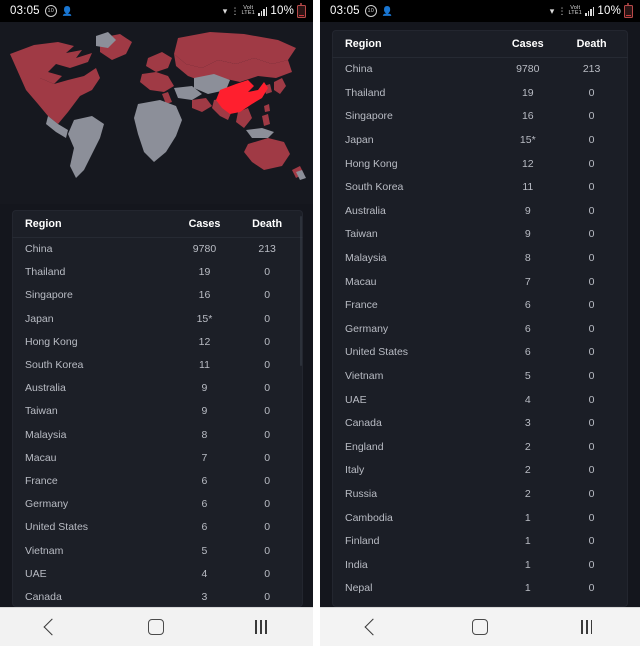 The height and width of the screenshot is (646, 640). Describe the element at coordinates (41, 457) in the screenshot. I see `cell-region: Macau` at that location.